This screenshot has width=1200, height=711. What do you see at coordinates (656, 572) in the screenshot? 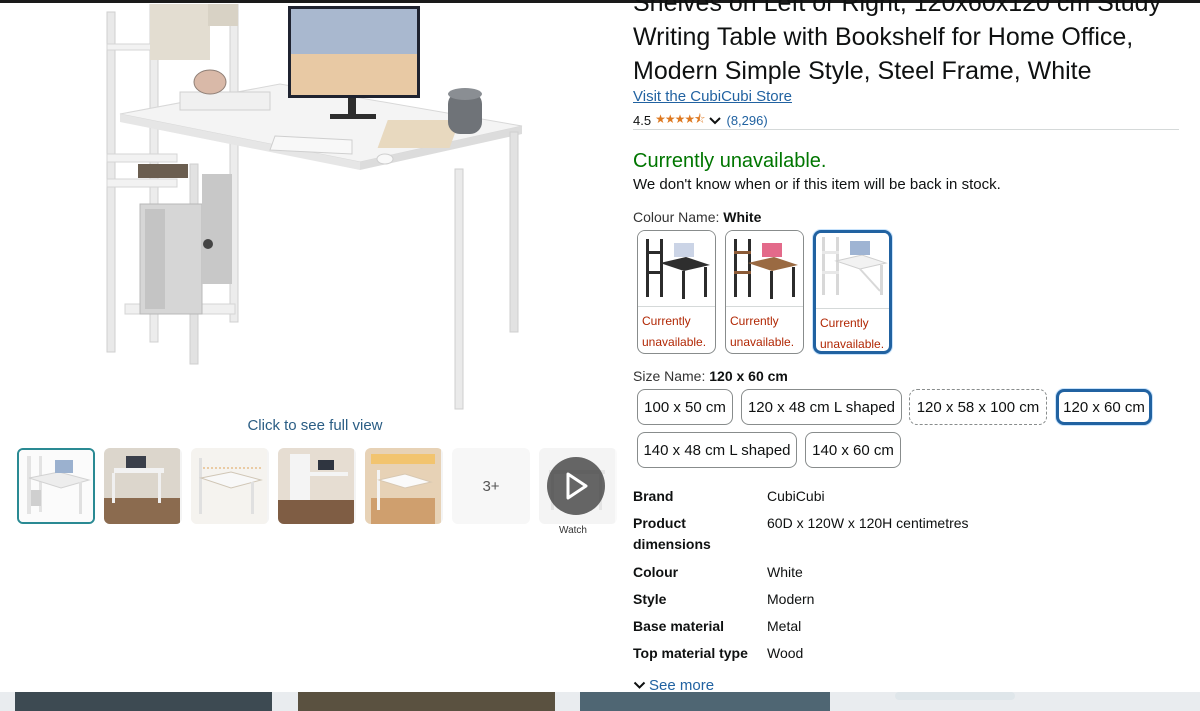
I see `spec-key: Colour` at bounding box center [656, 572].